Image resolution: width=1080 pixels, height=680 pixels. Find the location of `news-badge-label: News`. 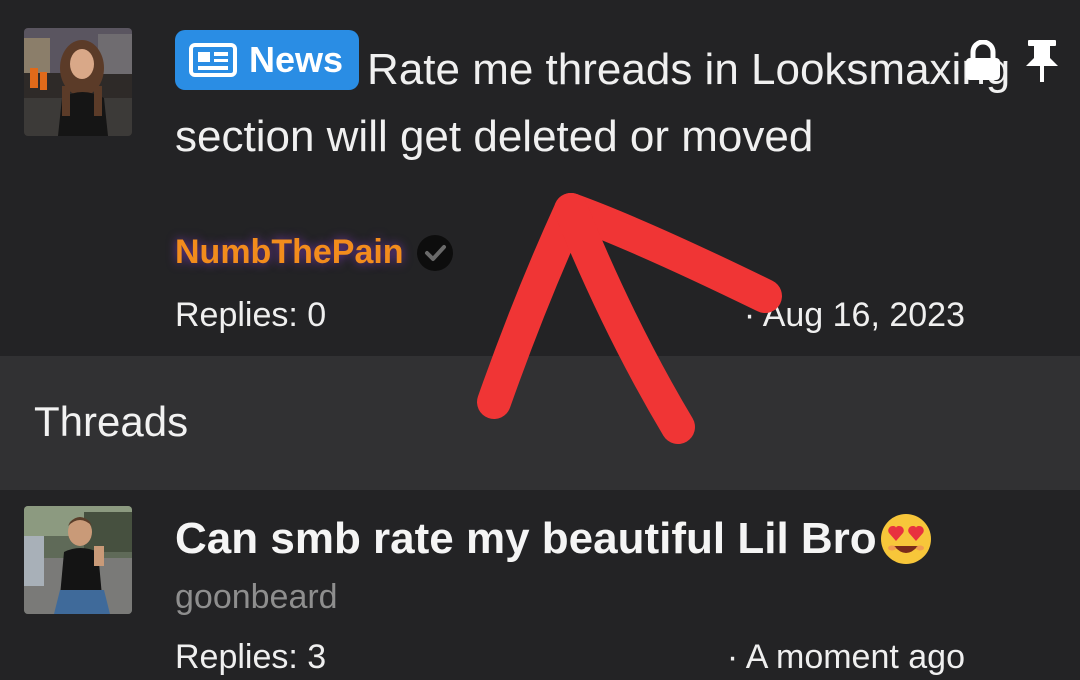

news-badge-label: News is located at coordinates (296, 59).